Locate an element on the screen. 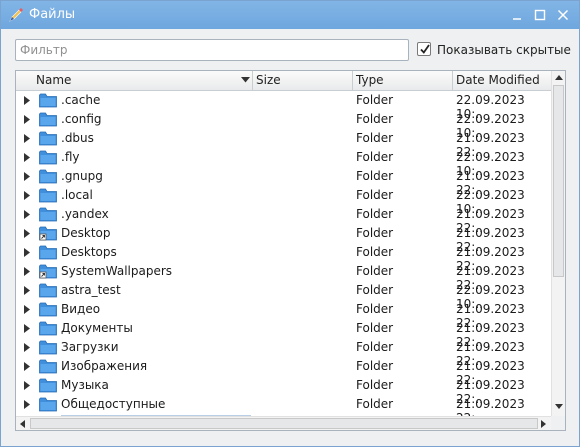 The width and height of the screenshot is (580, 447). scroll-right-icon is located at coordinates (543, 424).